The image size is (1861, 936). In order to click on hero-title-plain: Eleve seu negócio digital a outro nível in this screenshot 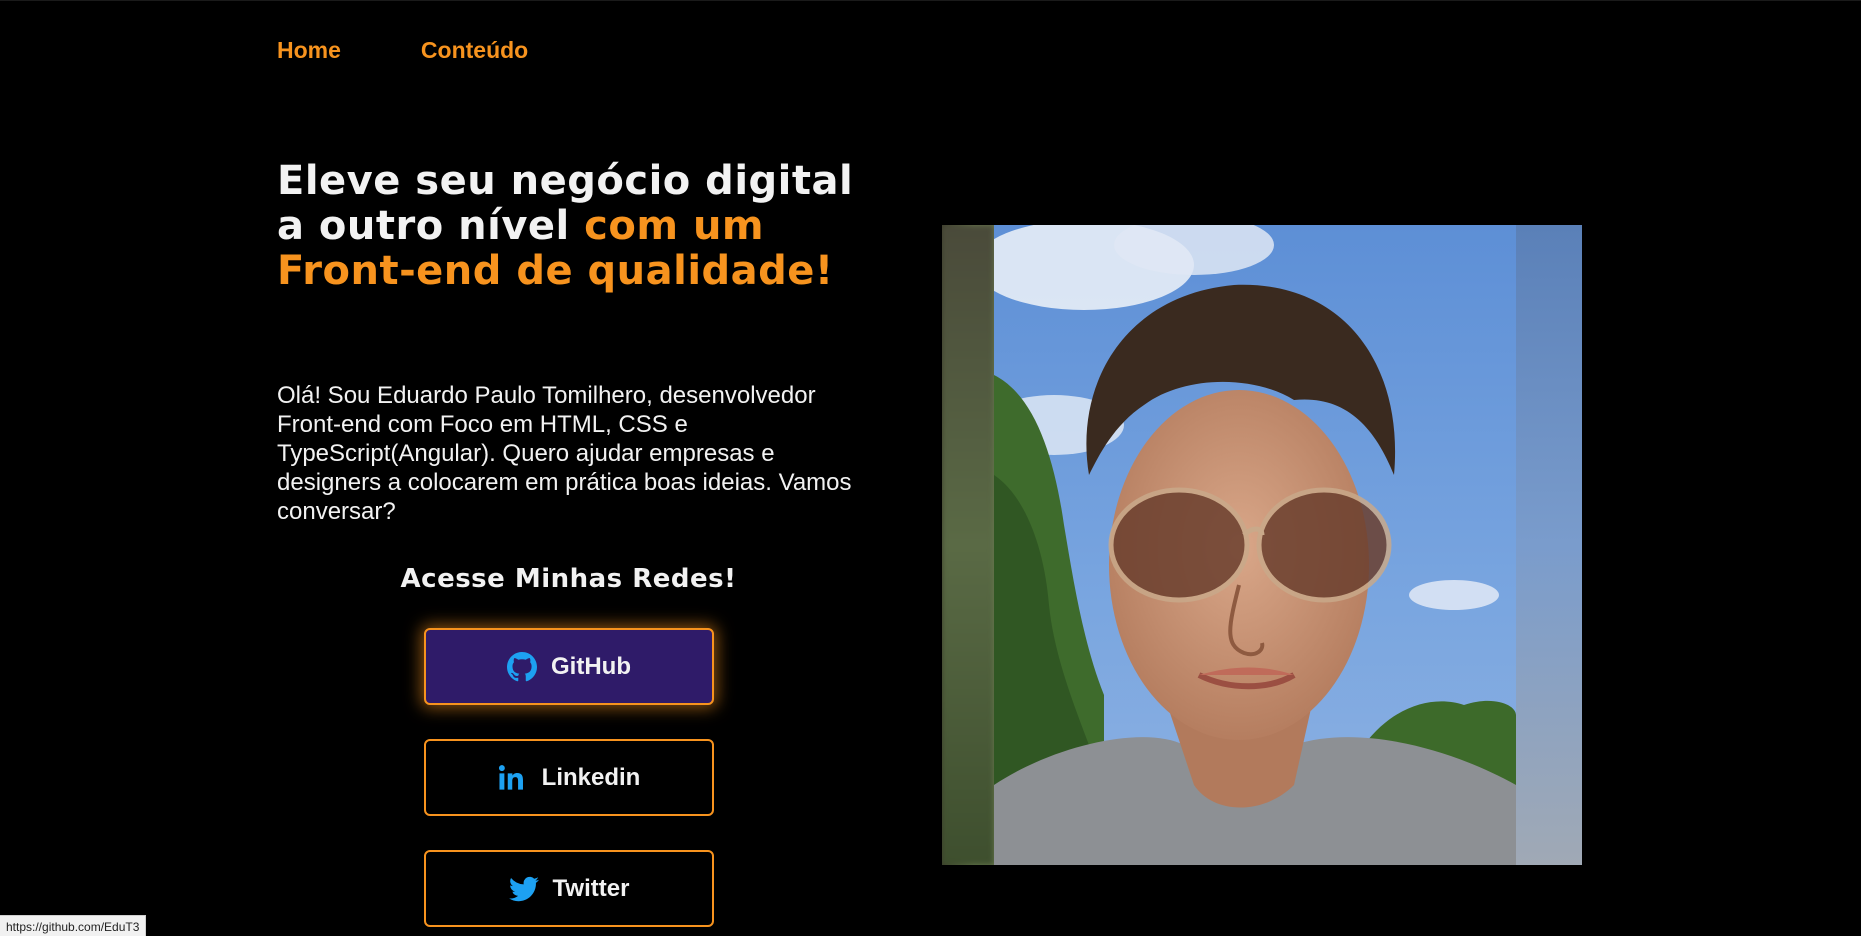, I will do `click(565, 203)`.